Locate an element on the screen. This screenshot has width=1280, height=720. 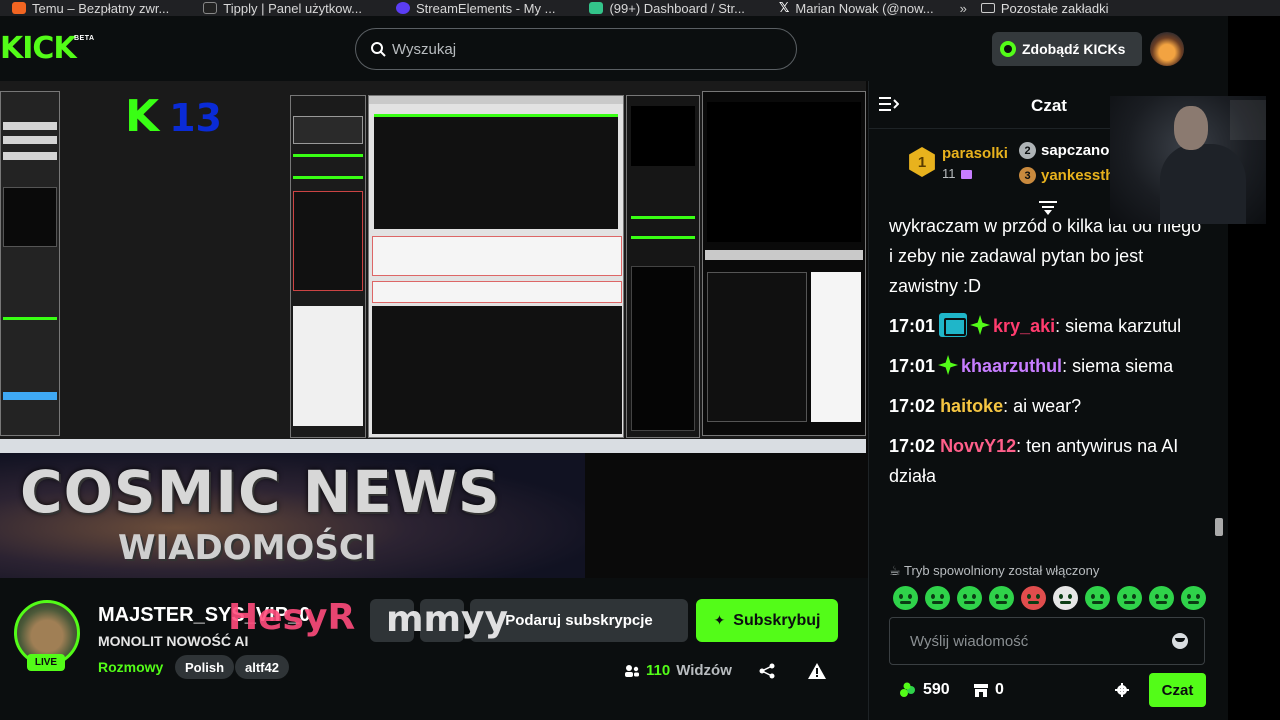
chat-input-box is located at coordinates (1047, 641).